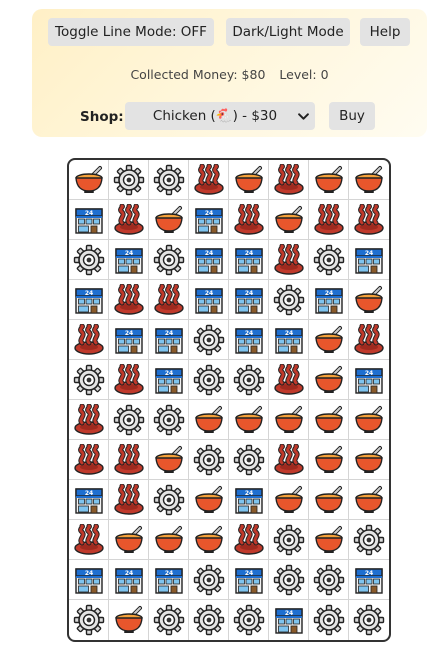 This screenshot has width=427, height=646. I want to click on toggle-line-mode-button: Toggle Line Mode: OFF, so click(131, 32).